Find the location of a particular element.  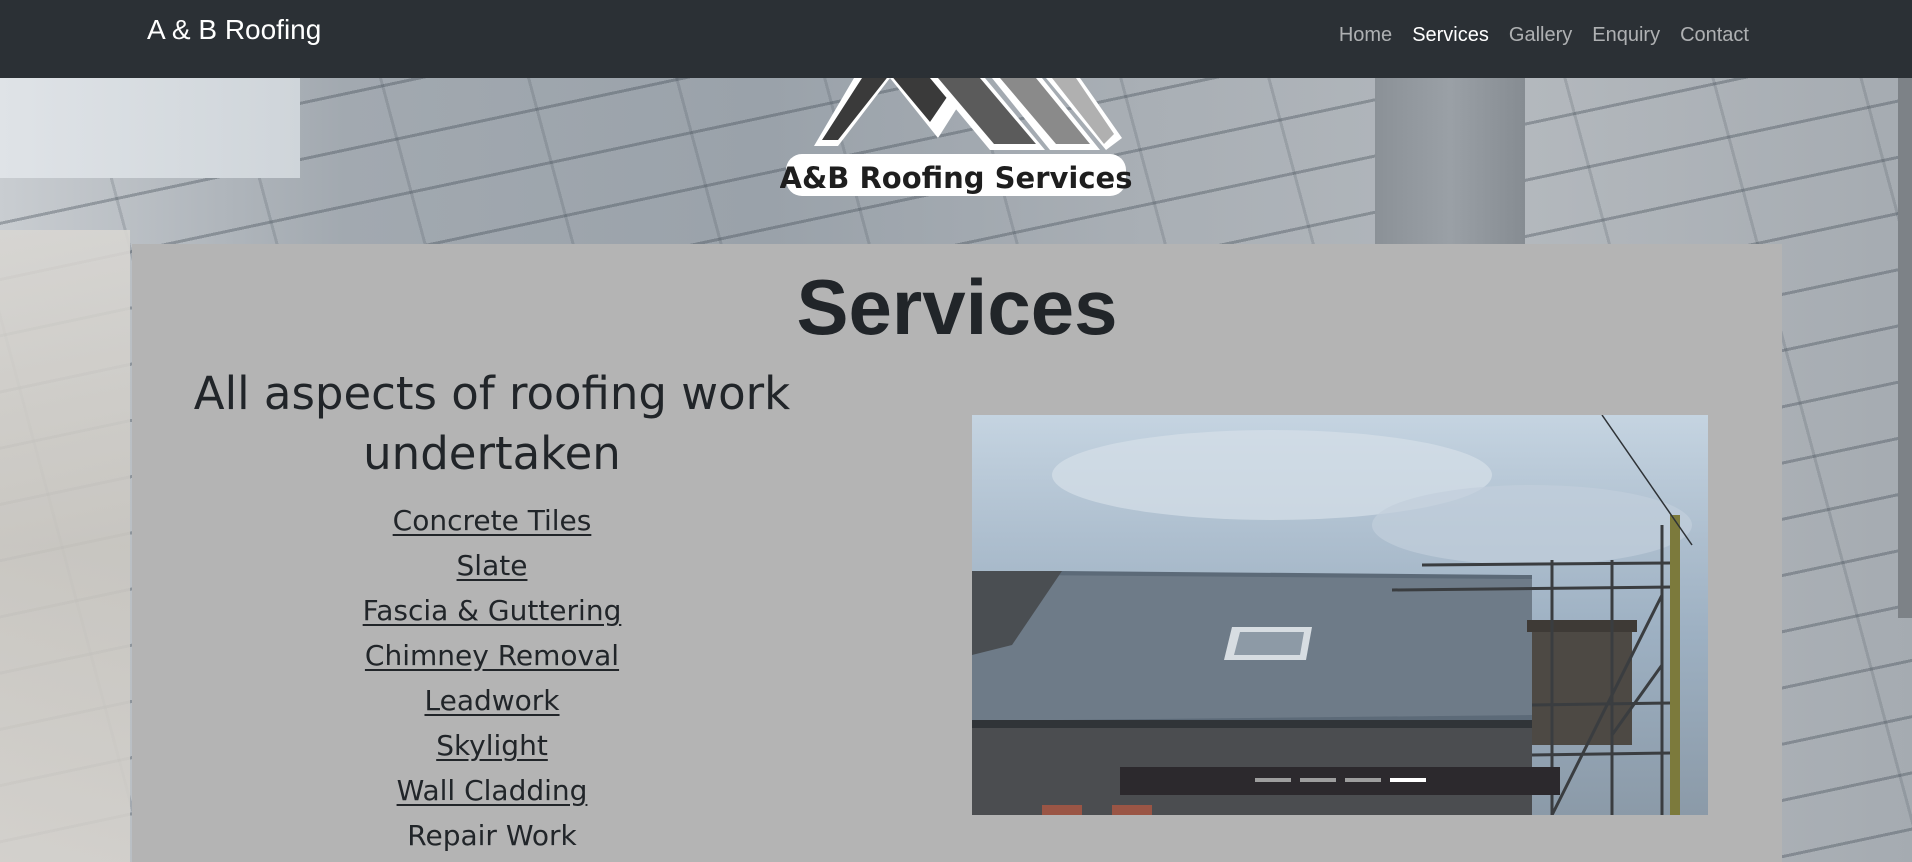

company-logo: A&B Roofing Services is located at coordinates (956, 137).